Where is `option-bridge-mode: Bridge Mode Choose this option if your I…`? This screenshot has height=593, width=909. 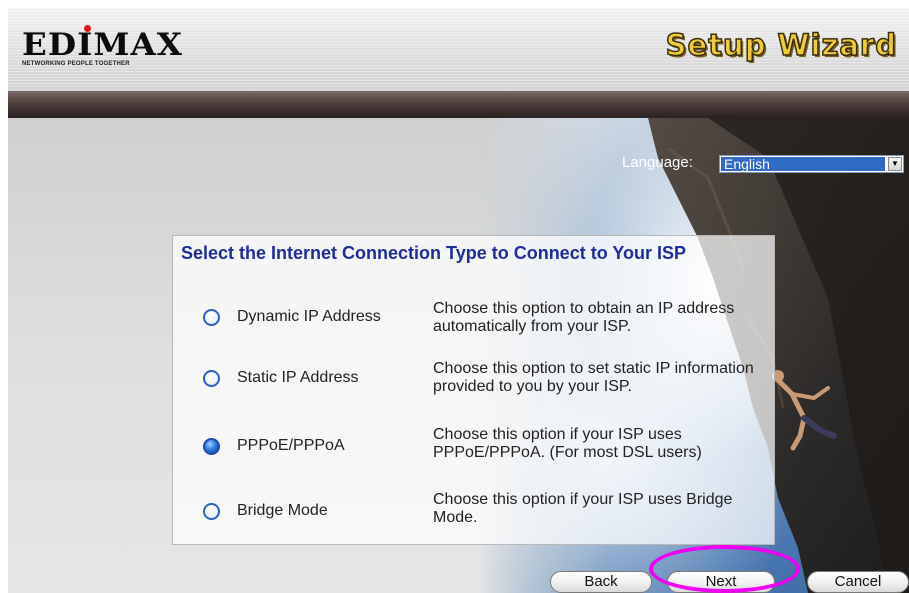
option-bridge-mode: Bridge Mode Choose this option if your I… is located at coordinates (474, 511).